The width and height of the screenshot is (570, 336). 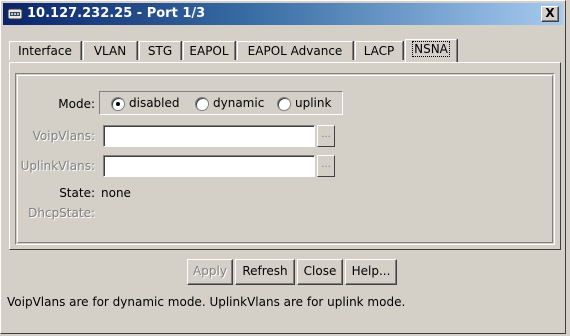 I want to click on state-label: State:, so click(x=77, y=193).